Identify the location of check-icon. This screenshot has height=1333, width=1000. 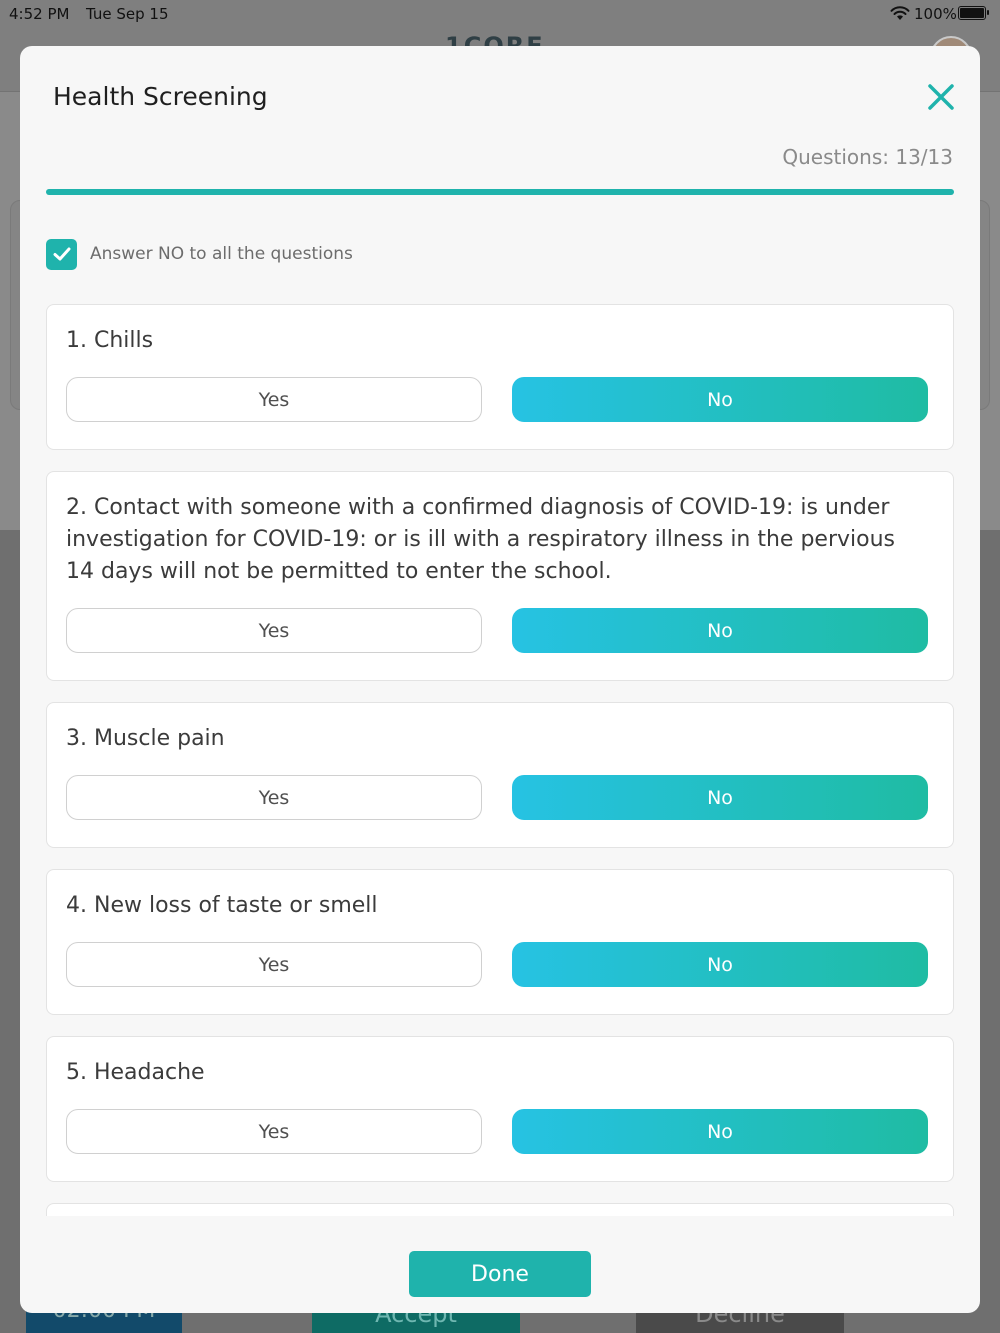
(61, 254).